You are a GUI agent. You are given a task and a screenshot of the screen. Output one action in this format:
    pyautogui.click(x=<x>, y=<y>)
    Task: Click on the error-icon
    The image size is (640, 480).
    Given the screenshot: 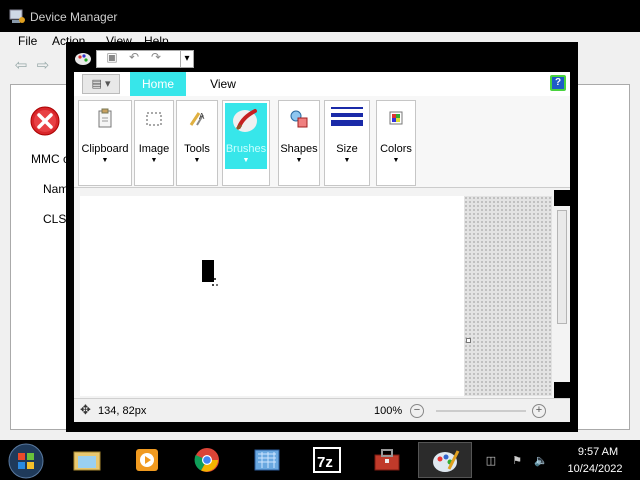 What is the action you would take?
    pyautogui.click(x=45, y=121)
    